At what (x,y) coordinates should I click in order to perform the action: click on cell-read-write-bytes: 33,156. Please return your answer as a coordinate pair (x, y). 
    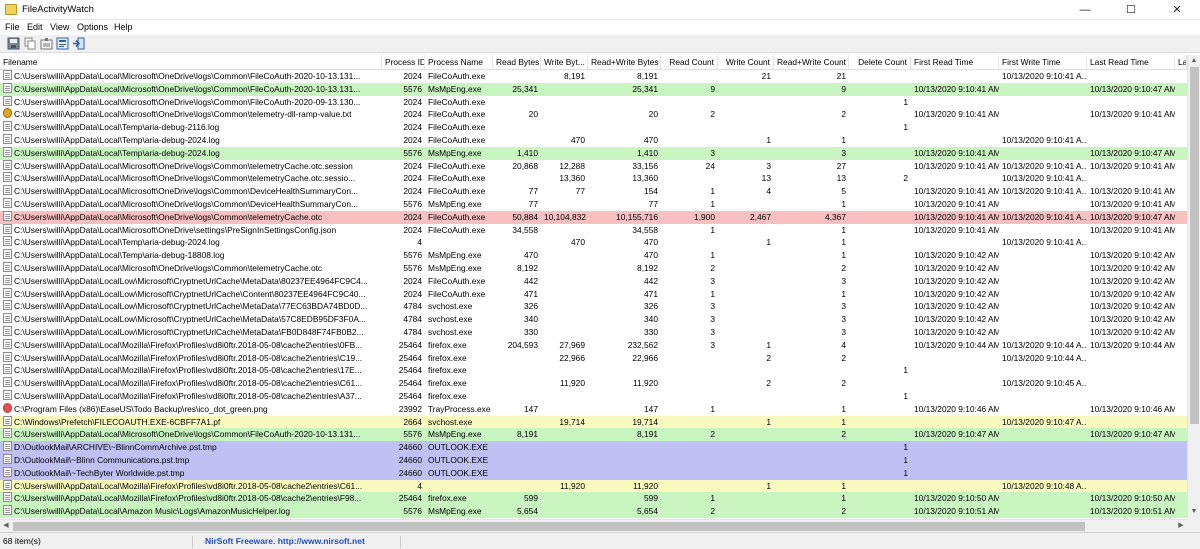
    Looking at the image, I should click on (645, 165).